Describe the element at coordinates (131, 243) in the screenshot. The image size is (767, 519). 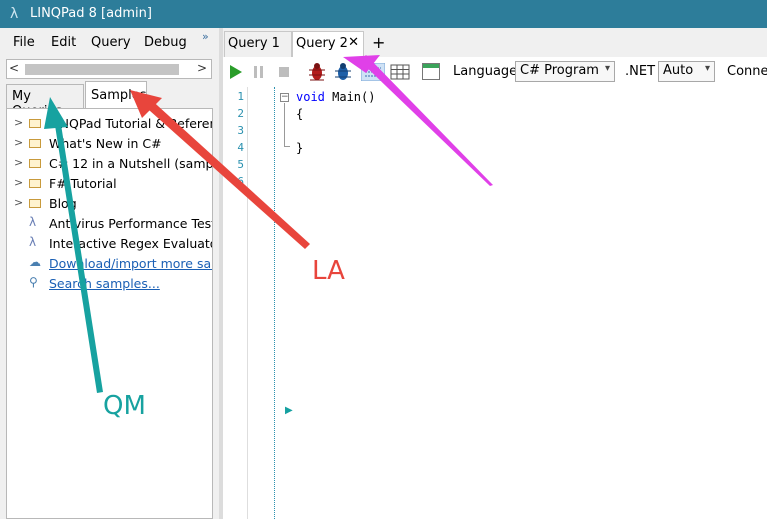
I see `tree-item-label: Interactive Regex Evaluator` at that location.